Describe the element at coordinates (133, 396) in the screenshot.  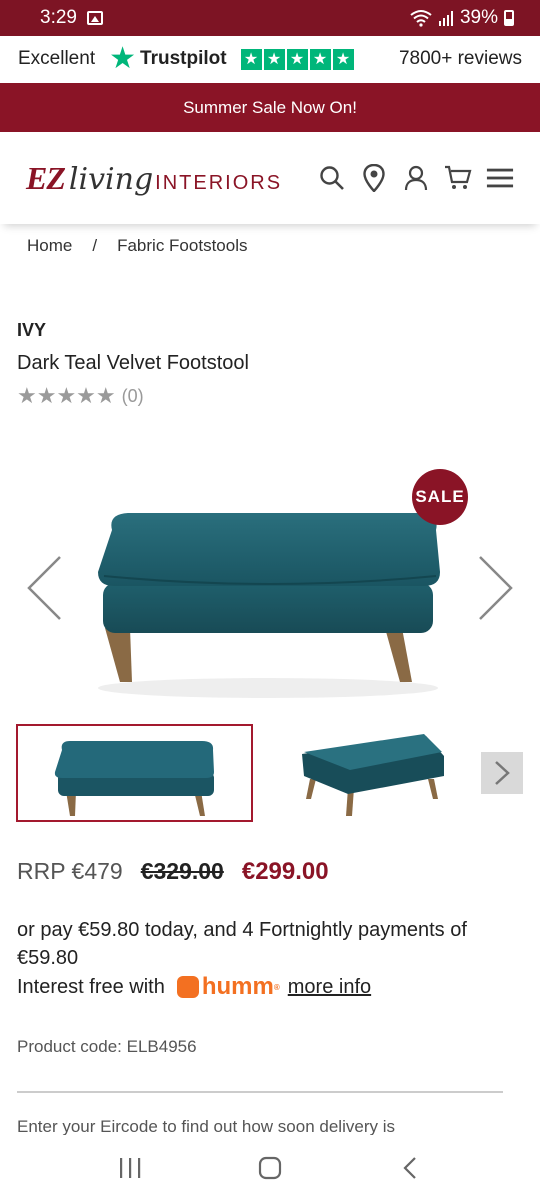
I see `review-count: (0)` at that location.